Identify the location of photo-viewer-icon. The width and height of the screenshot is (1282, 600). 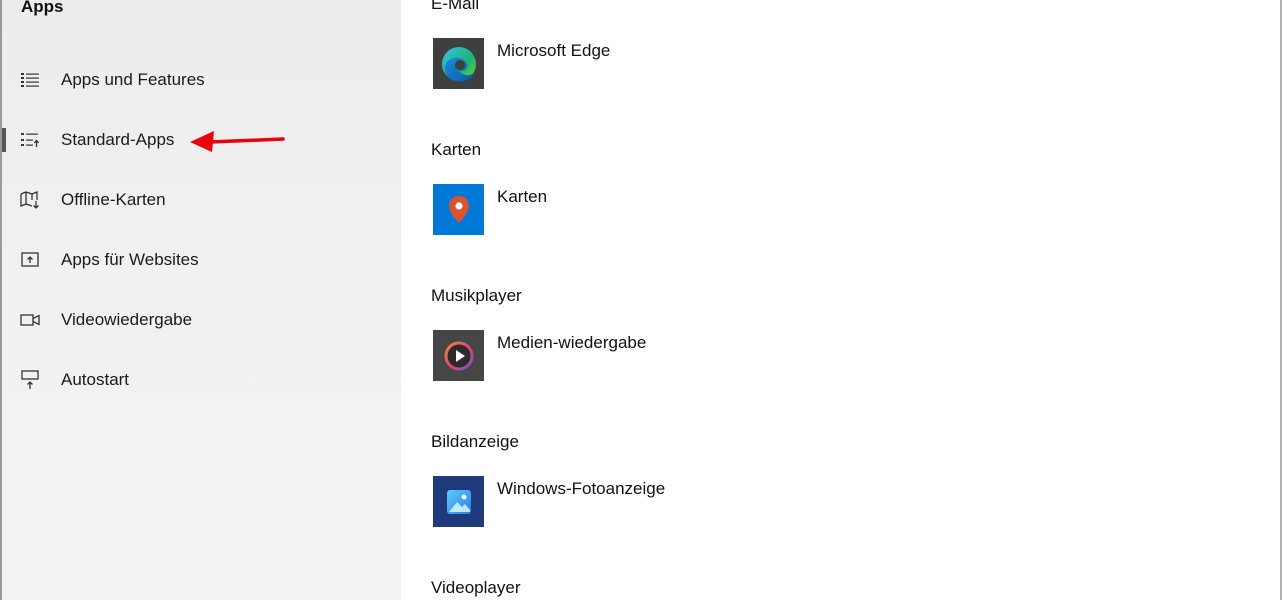
(458, 501).